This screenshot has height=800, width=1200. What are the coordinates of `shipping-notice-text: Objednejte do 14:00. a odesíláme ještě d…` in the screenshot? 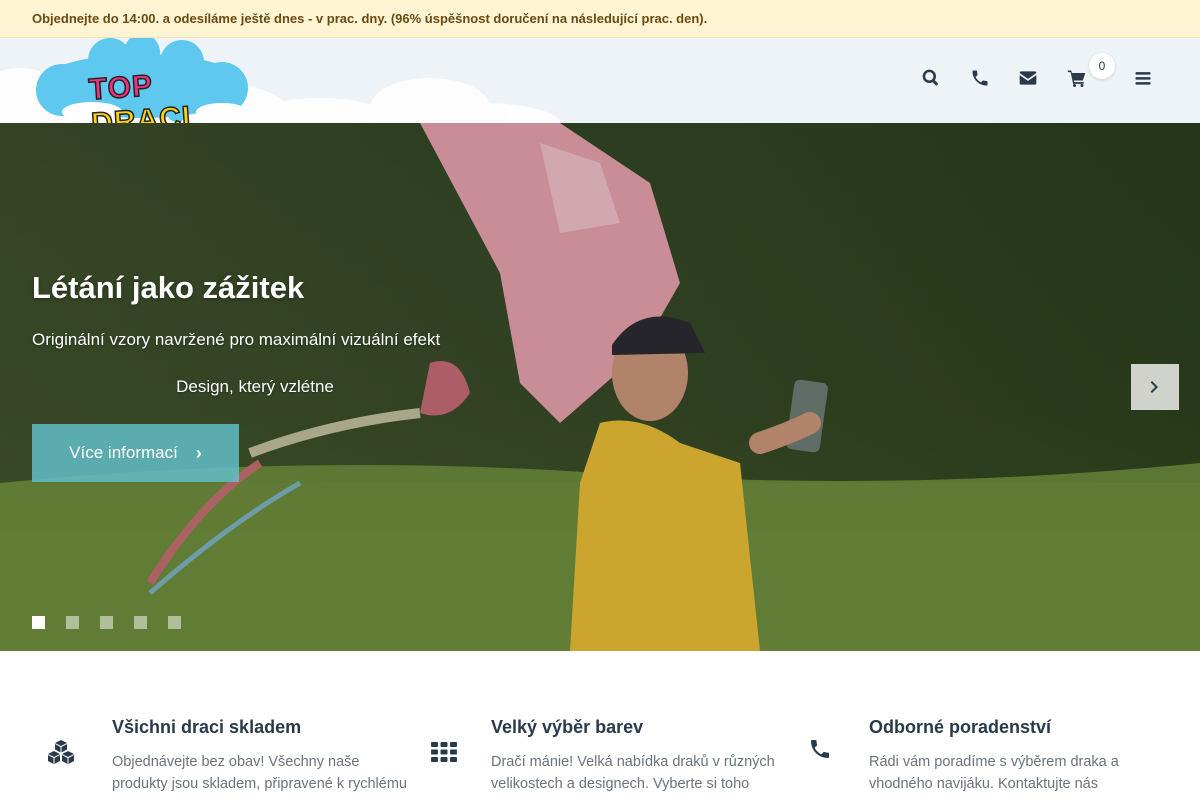 It's located at (370, 18).